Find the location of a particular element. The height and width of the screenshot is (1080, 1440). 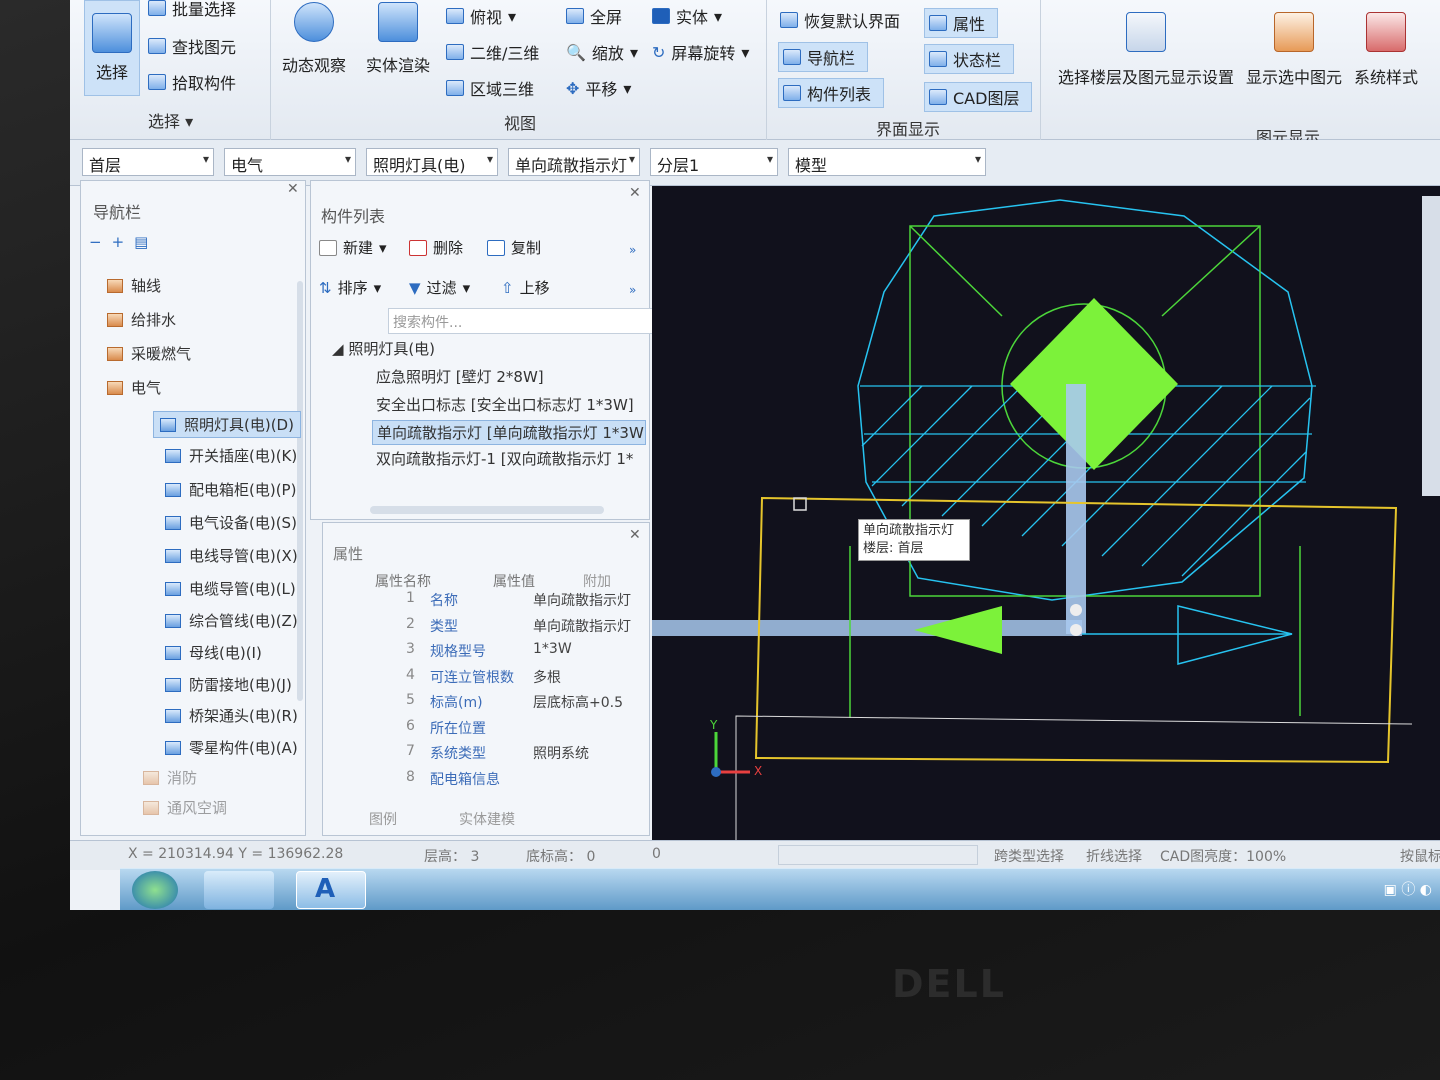

nav-item: 母线(电)(I) is located at coordinates (213, 652).